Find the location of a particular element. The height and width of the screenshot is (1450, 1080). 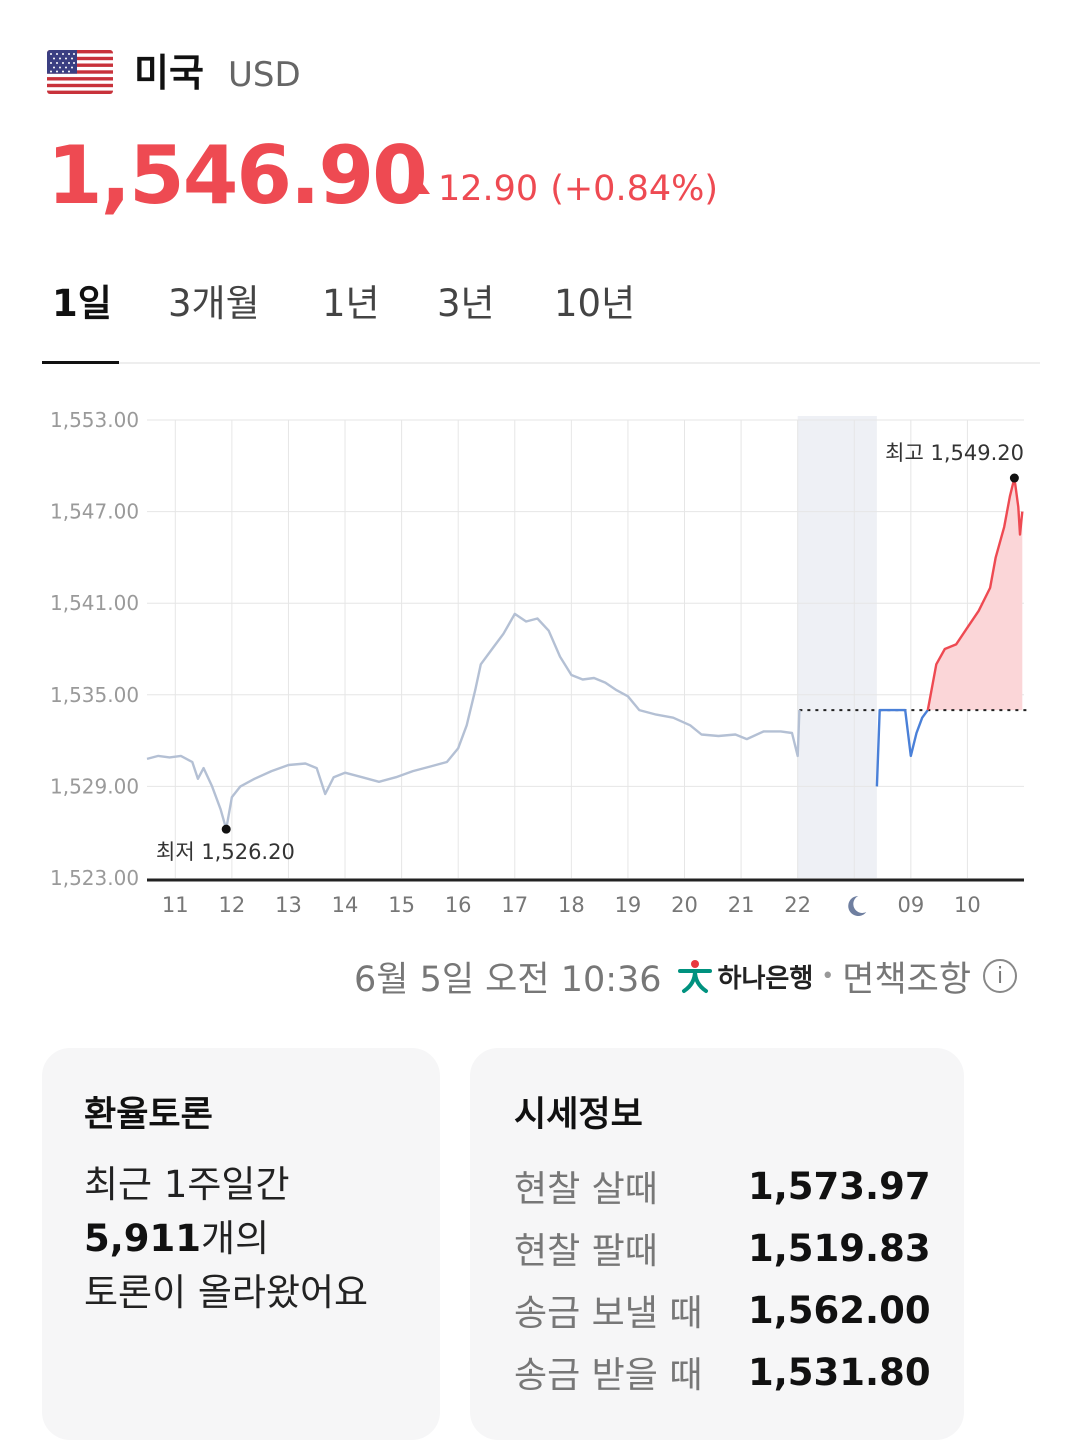

x-tick-label: 18 is located at coordinates (571, 905).